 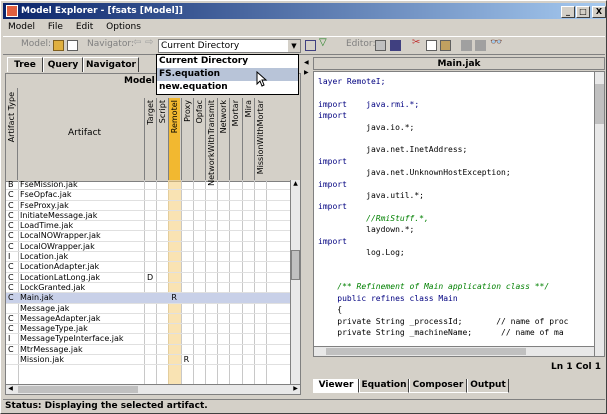 I want to click on model-column-header: NetworkWithTransmit, so click(x=211, y=142).